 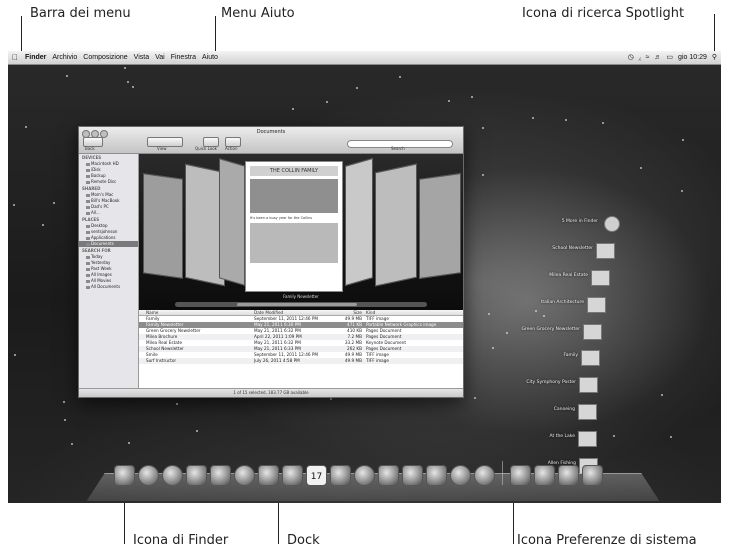 I want to click on file-size: 49.9 MB, so click(x=353, y=360).